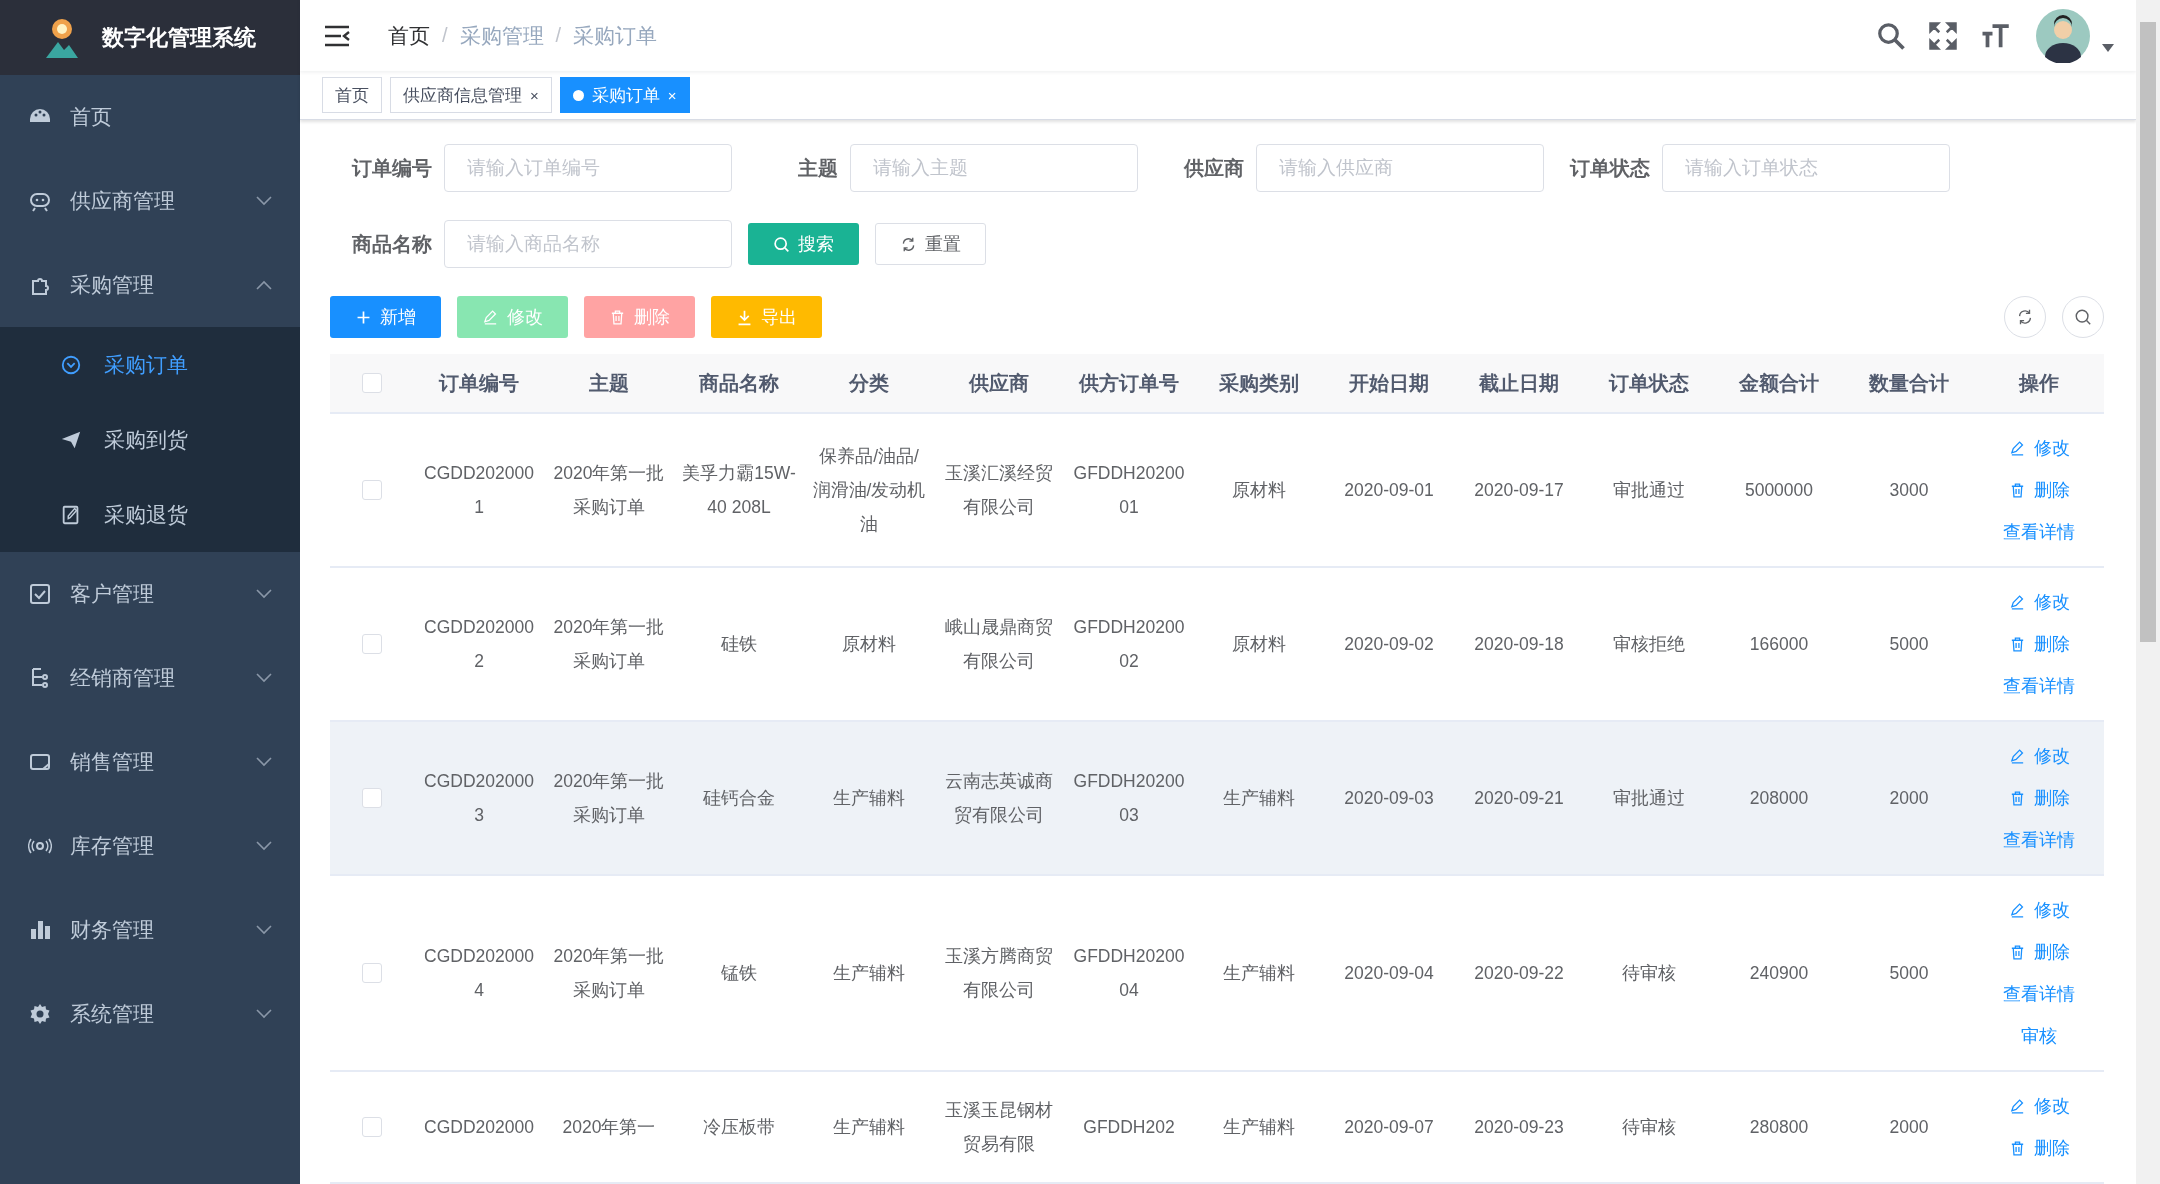 The width and height of the screenshot is (2160, 1184). I want to click on table-row: CGDD202000 2020年第一 冷压板带 生产辅料 玉溪玉昆钢材贸易有限 GFDDH202 生产辅料 2020-09-07 2020-09-23 待审核 280800 2000 修改 删除, so click(1217, 1128).